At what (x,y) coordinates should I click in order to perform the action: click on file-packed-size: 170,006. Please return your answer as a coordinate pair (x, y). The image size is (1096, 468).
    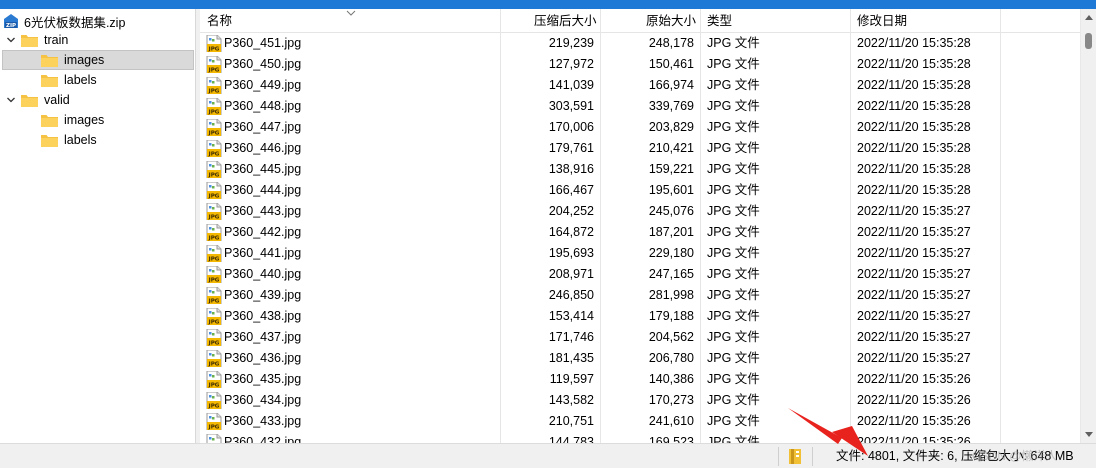
    Looking at the image, I should click on (571, 127).